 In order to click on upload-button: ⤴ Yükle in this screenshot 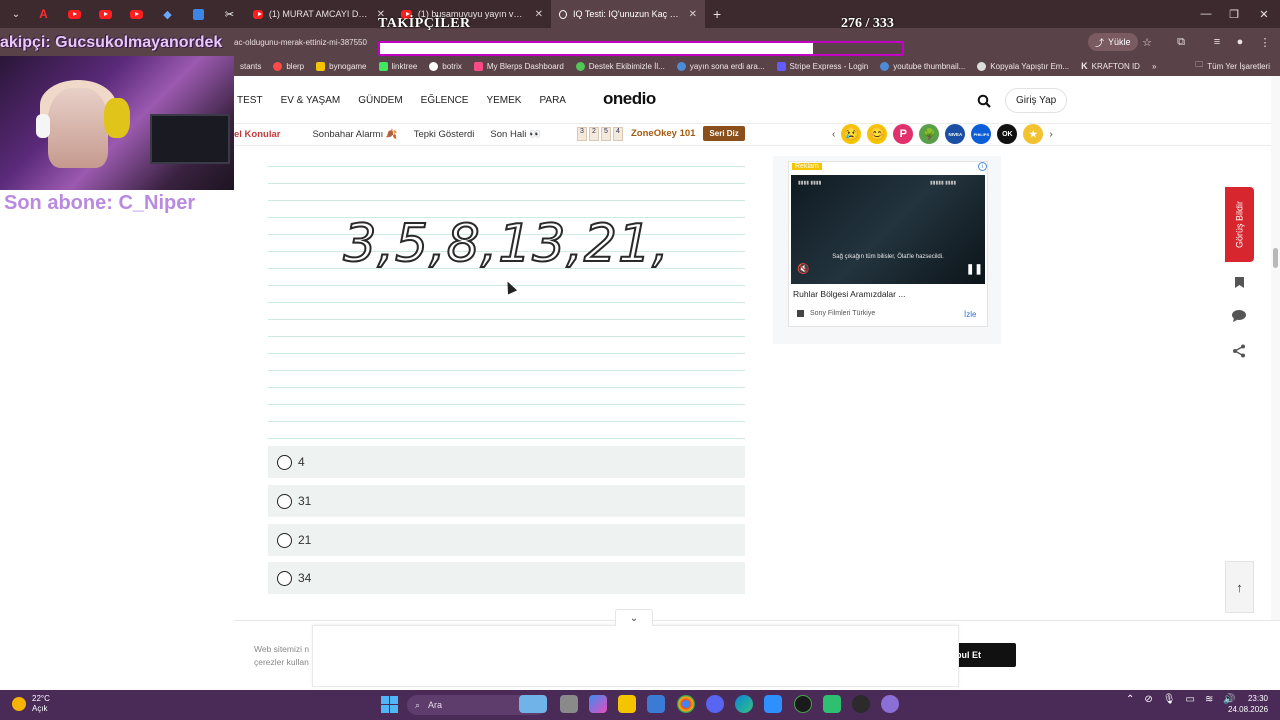, I will do `click(1113, 42)`.